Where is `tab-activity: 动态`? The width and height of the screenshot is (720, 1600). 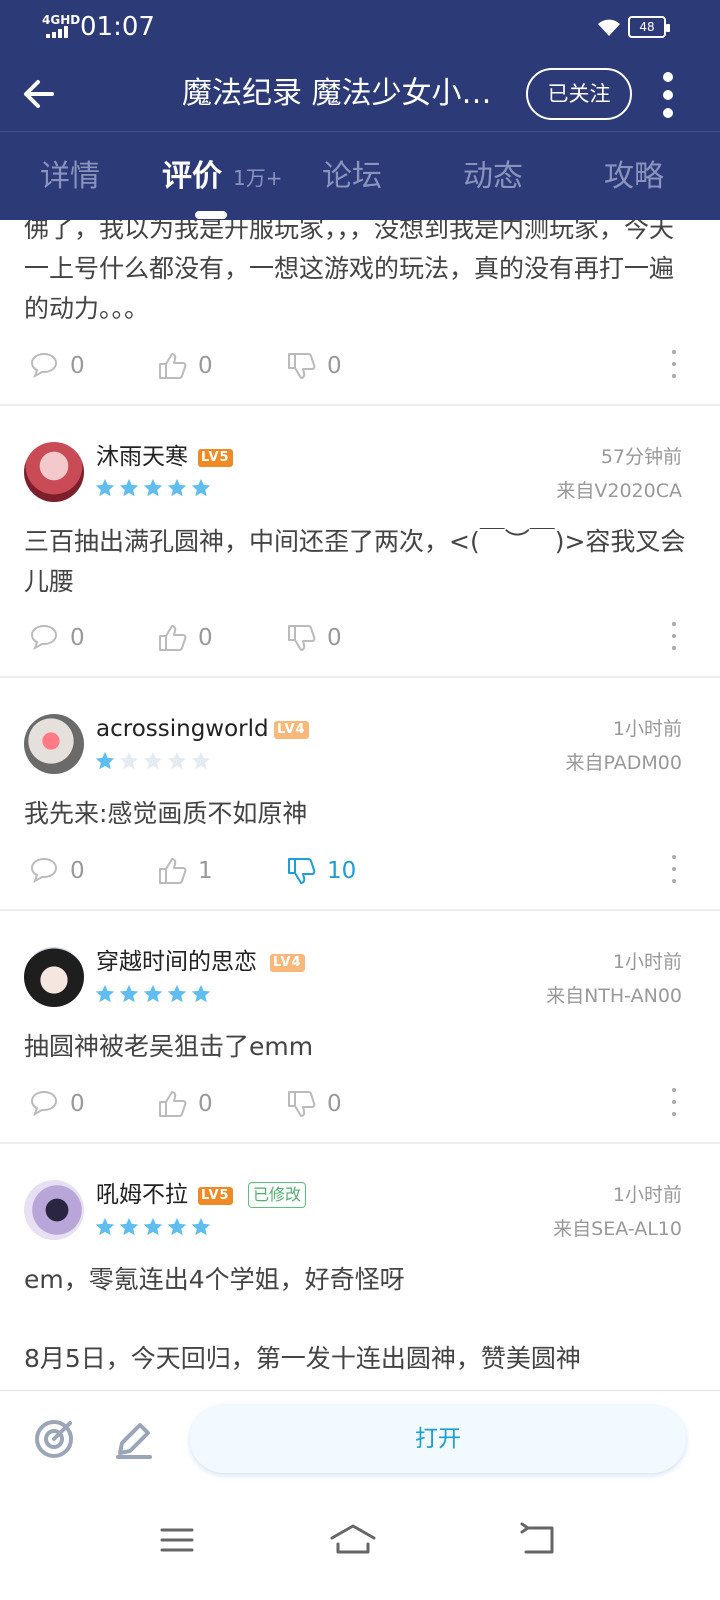
tab-activity: 动态 is located at coordinates (493, 177).